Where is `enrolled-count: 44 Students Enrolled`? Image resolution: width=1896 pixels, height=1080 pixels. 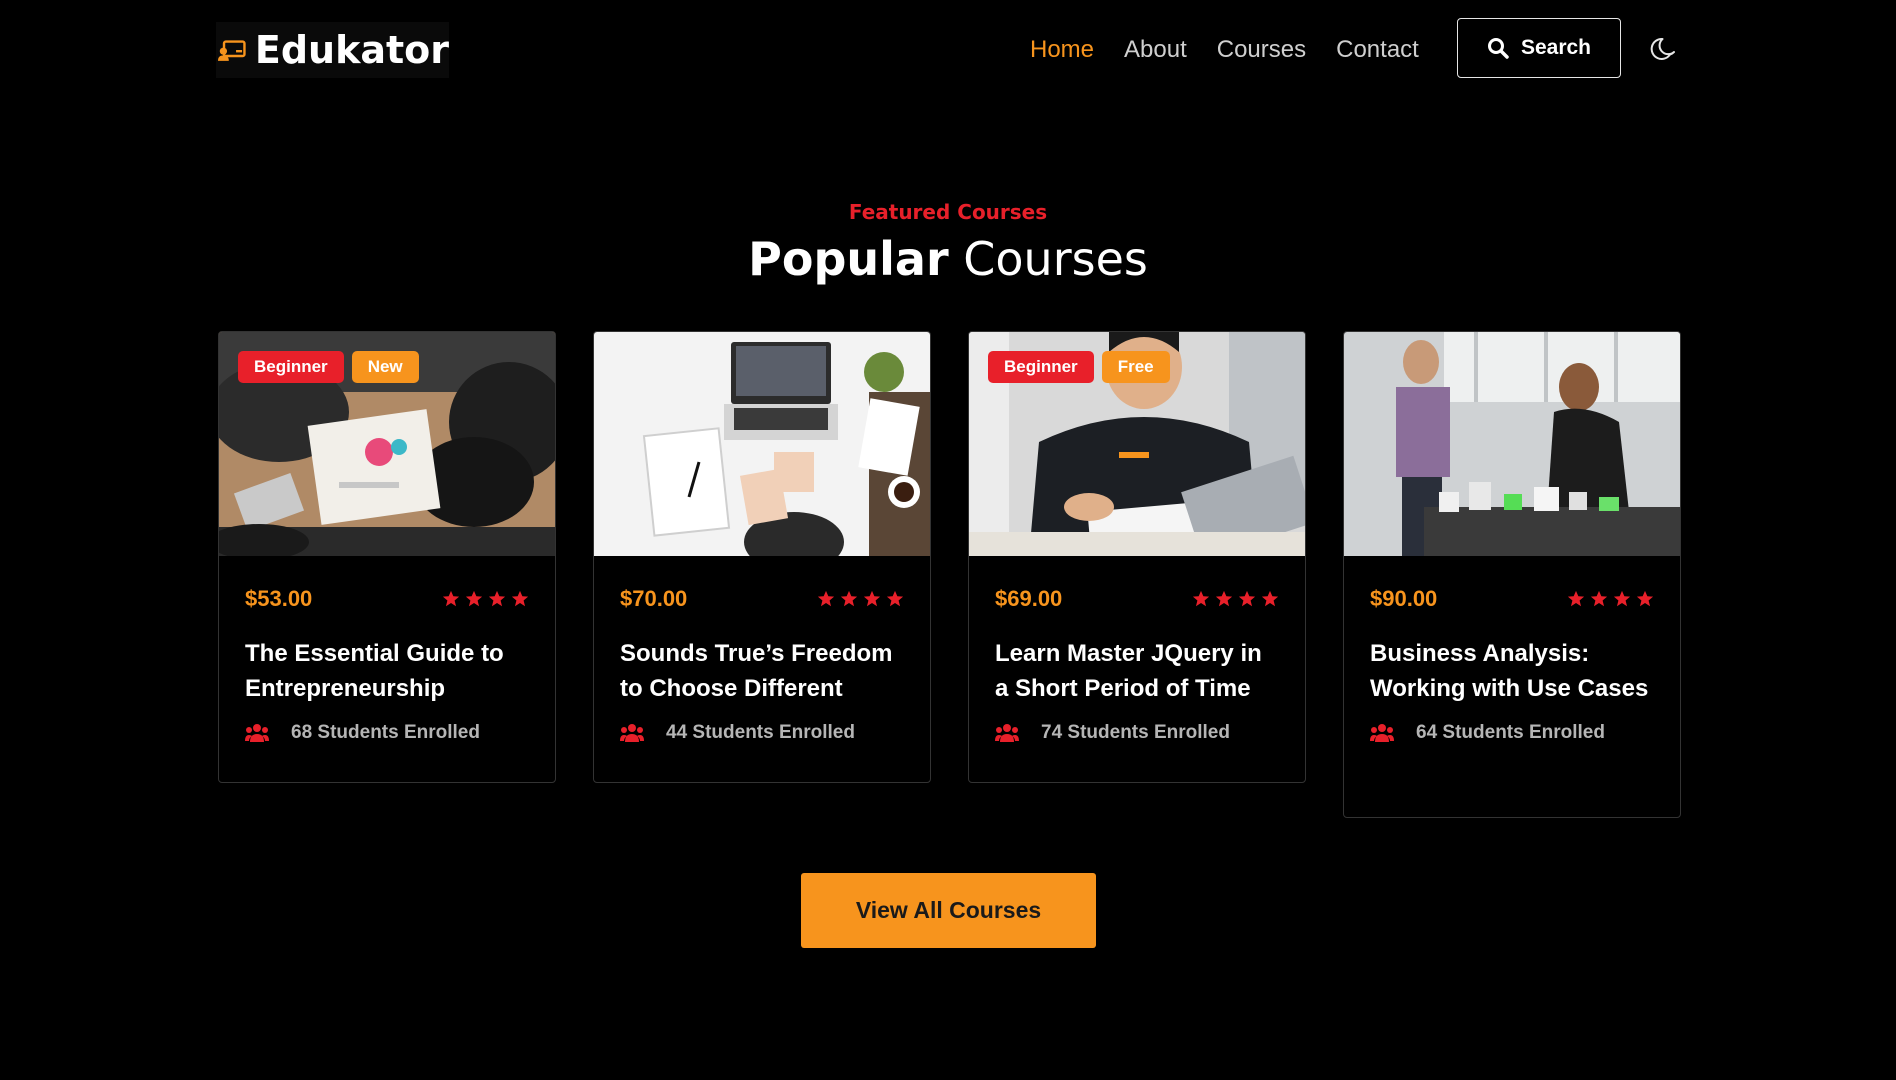 enrolled-count: 44 Students Enrolled is located at coordinates (762, 733).